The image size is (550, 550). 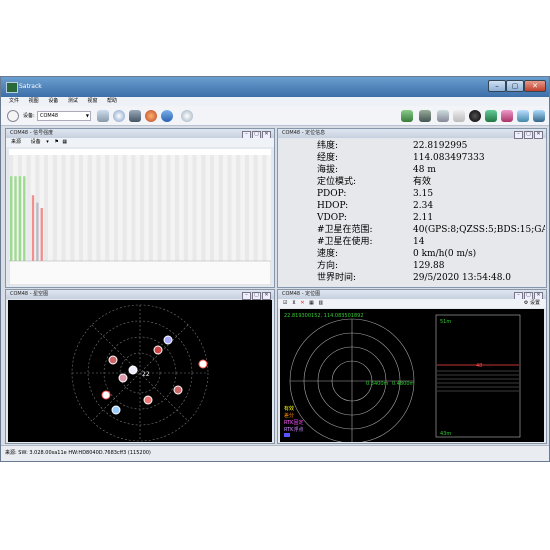 What do you see at coordinates (73, 101) in the screenshot?
I see `menu-test: 测试` at bounding box center [73, 101].